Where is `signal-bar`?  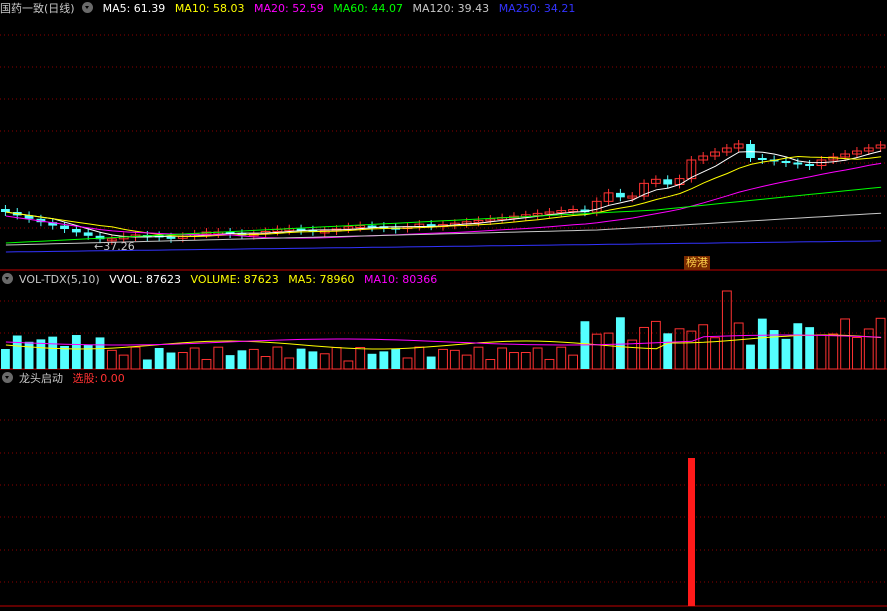
signal-bar is located at coordinates (691, 532).